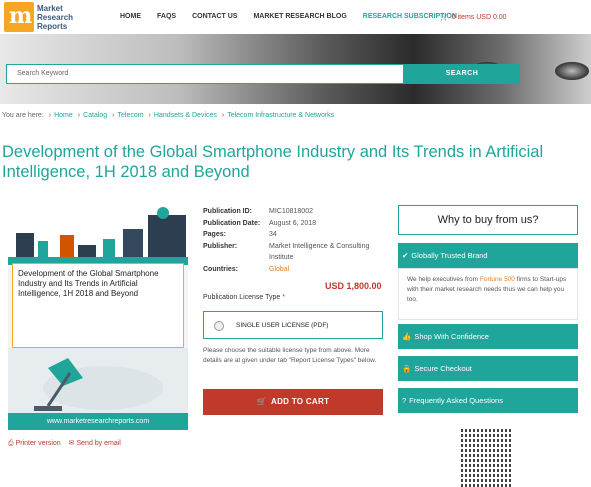  Describe the element at coordinates (55, 17) in the screenshot. I see `logo-text: Market Research Reports` at that location.